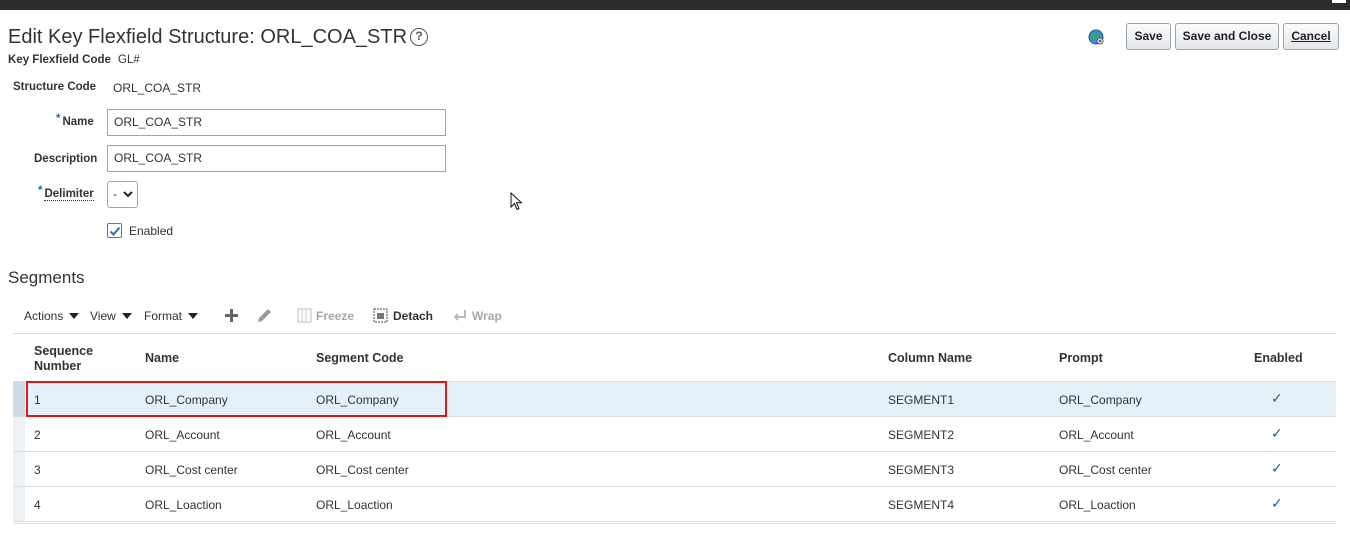  I want to click on structure-code-label: Structure Code, so click(55, 87).